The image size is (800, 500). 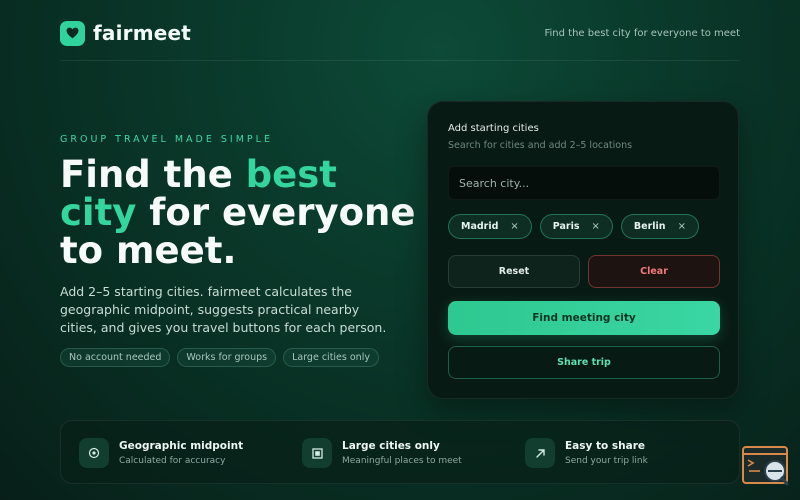 What do you see at coordinates (493, 128) in the screenshot?
I see `card-title: Add starting cities` at bounding box center [493, 128].